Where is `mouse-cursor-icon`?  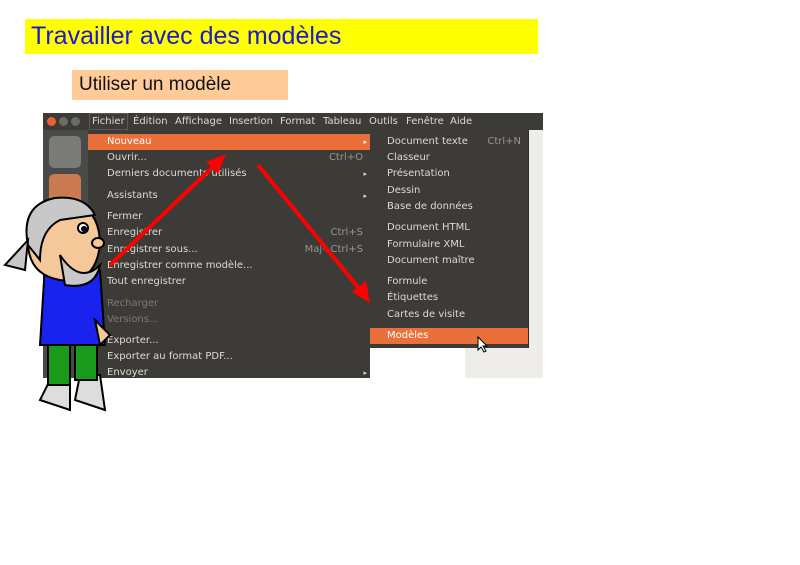 mouse-cursor-icon is located at coordinates (483, 344).